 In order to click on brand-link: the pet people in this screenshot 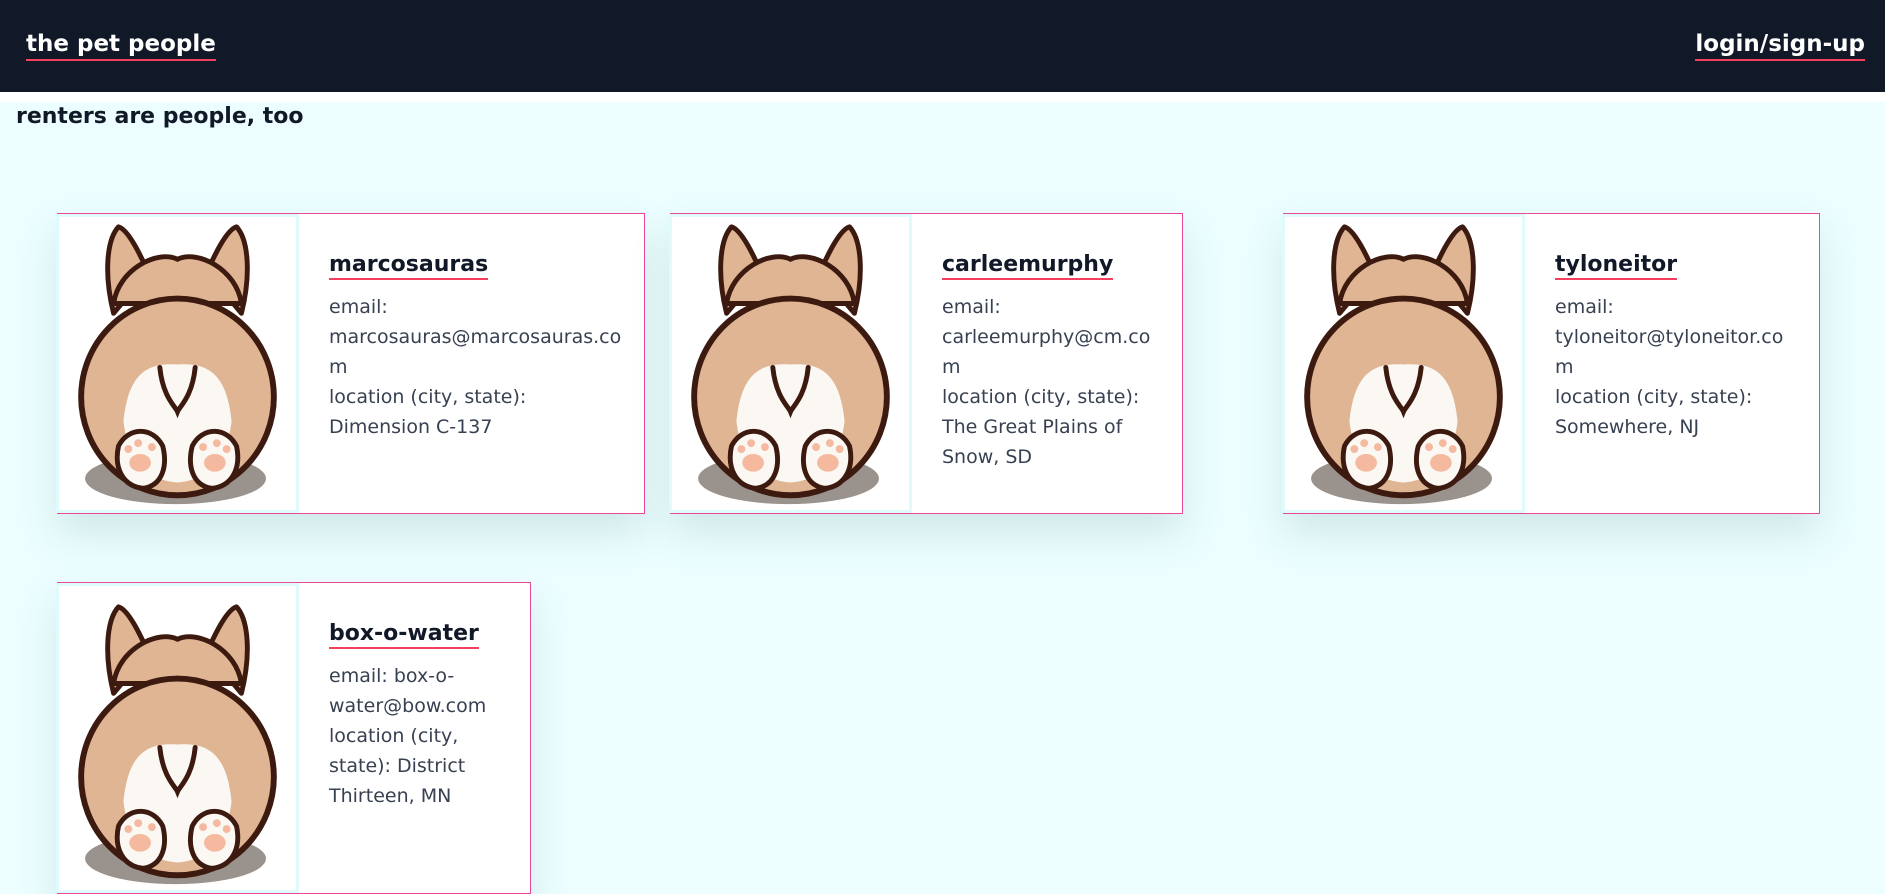, I will do `click(121, 46)`.